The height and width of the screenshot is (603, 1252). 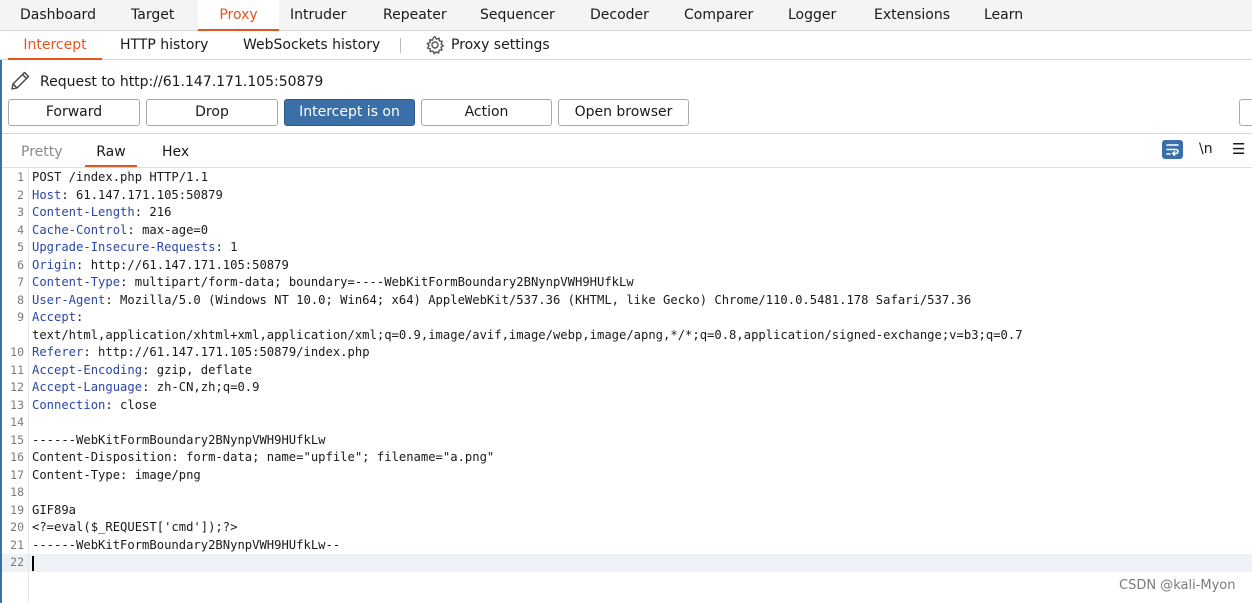 What do you see at coordinates (626, 563) in the screenshot?
I see `editor-line: 22` at bounding box center [626, 563].